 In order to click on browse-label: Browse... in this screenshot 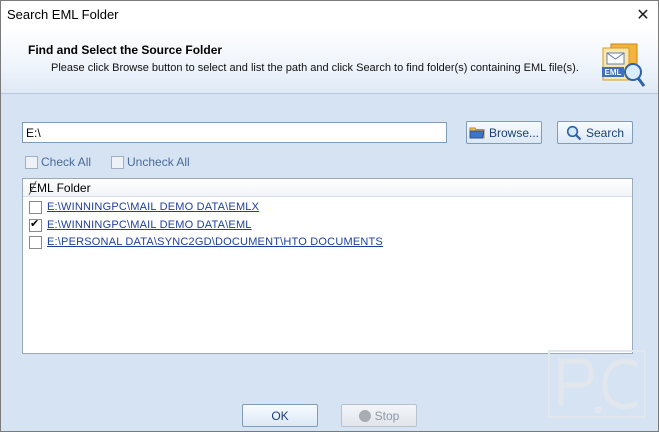, I will do `click(513, 132)`.